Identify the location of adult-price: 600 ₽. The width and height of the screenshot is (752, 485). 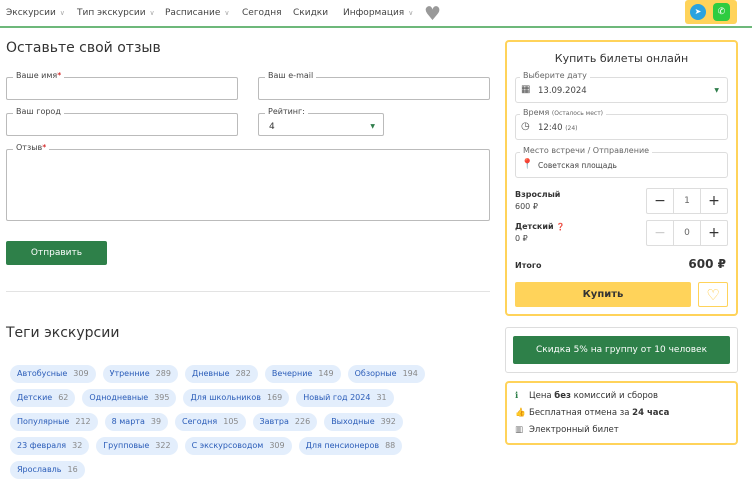
(526, 206).